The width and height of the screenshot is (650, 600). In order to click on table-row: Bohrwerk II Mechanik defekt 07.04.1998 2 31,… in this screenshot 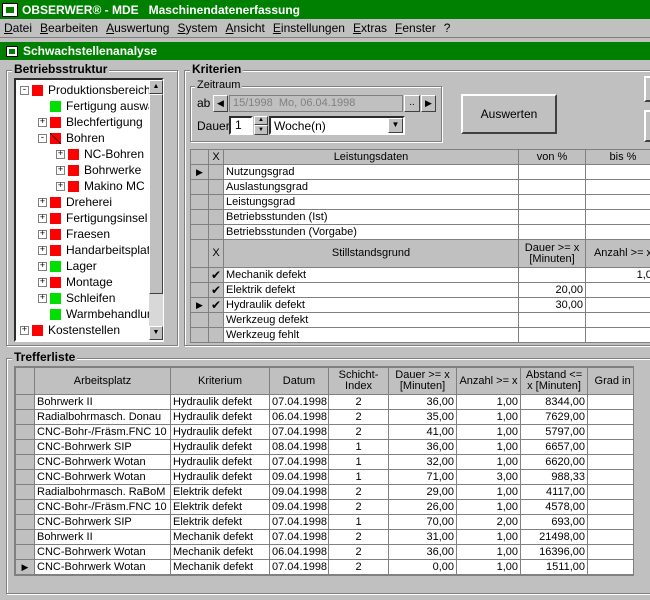, I will do `click(324, 537)`.